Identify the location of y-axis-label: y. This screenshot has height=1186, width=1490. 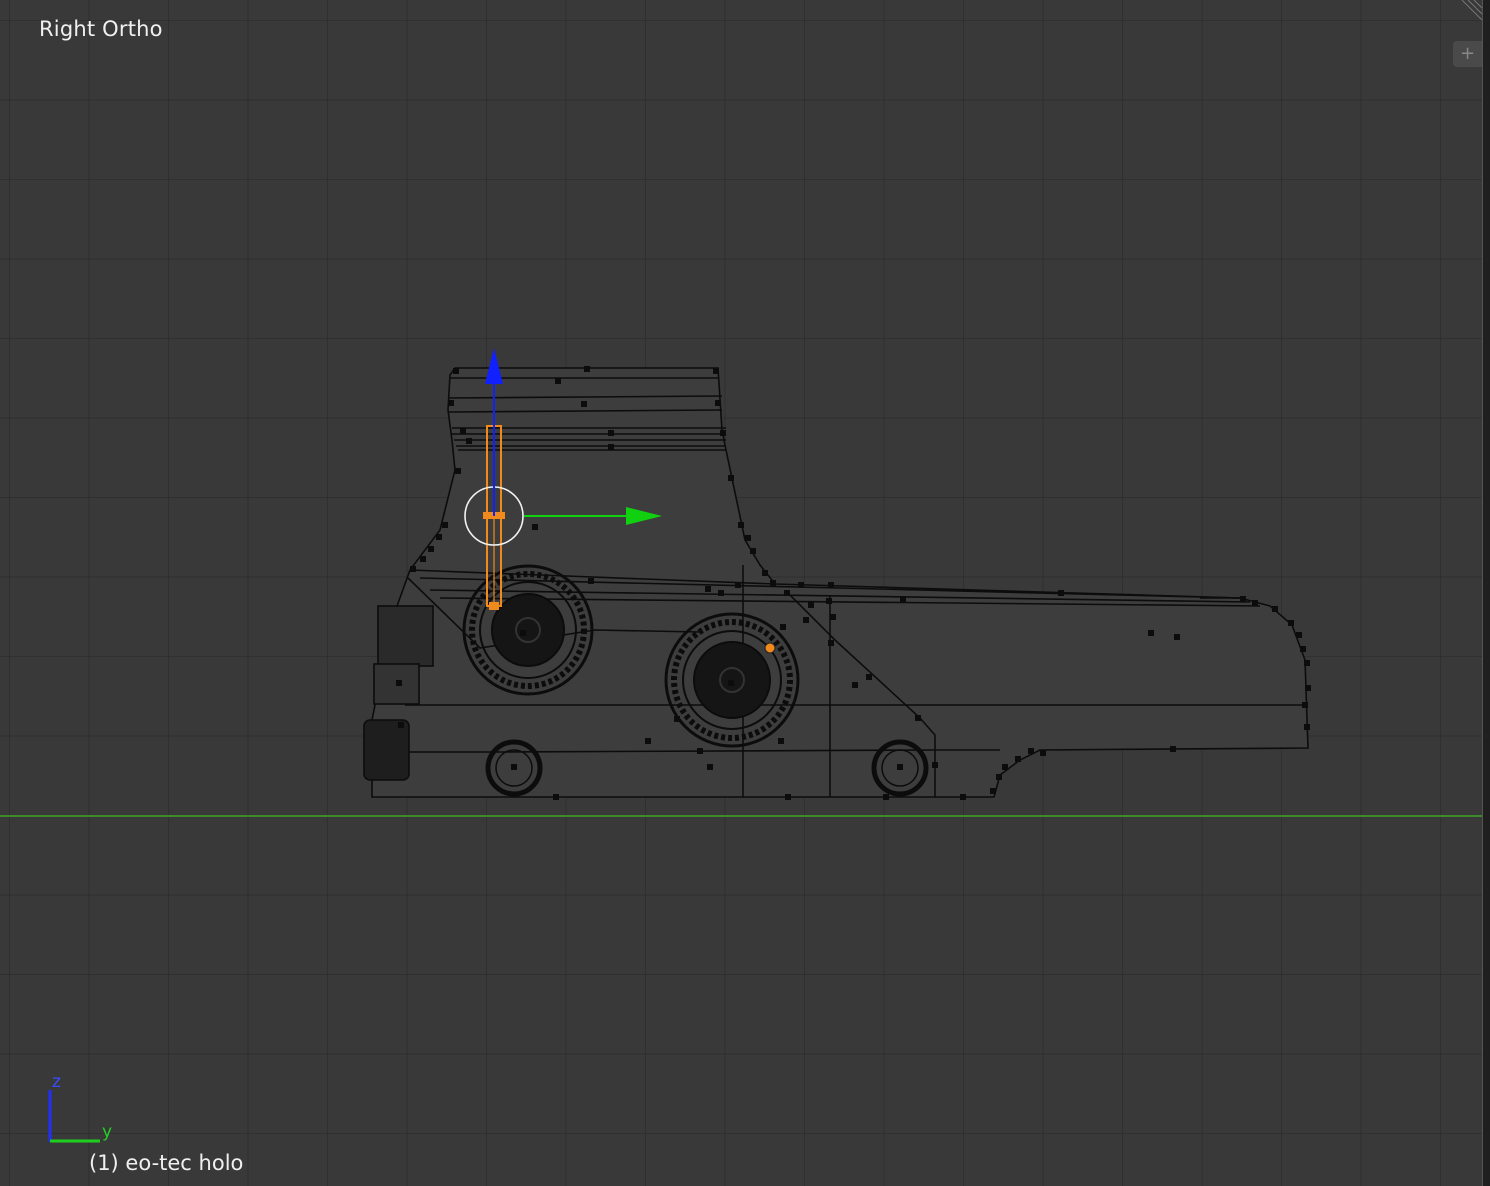
(107, 1132).